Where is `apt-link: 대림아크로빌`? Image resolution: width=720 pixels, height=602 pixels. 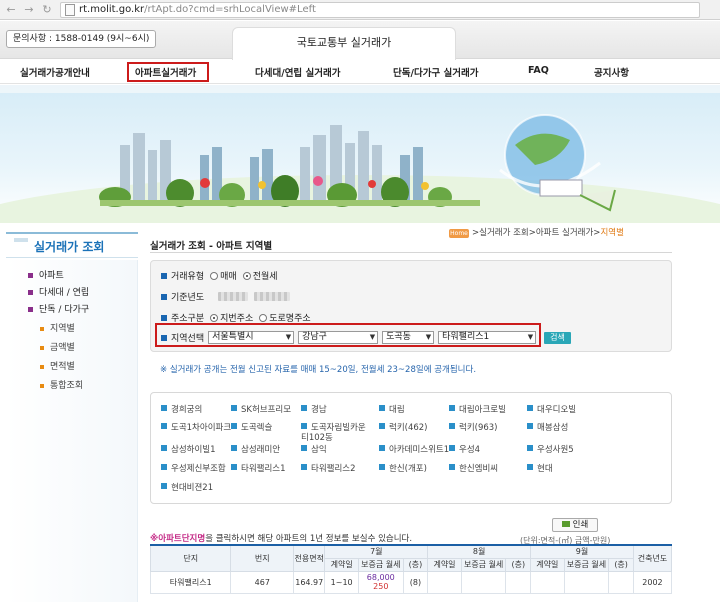 apt-link: 대림아크로빌 is located at coordinates (477, 410).